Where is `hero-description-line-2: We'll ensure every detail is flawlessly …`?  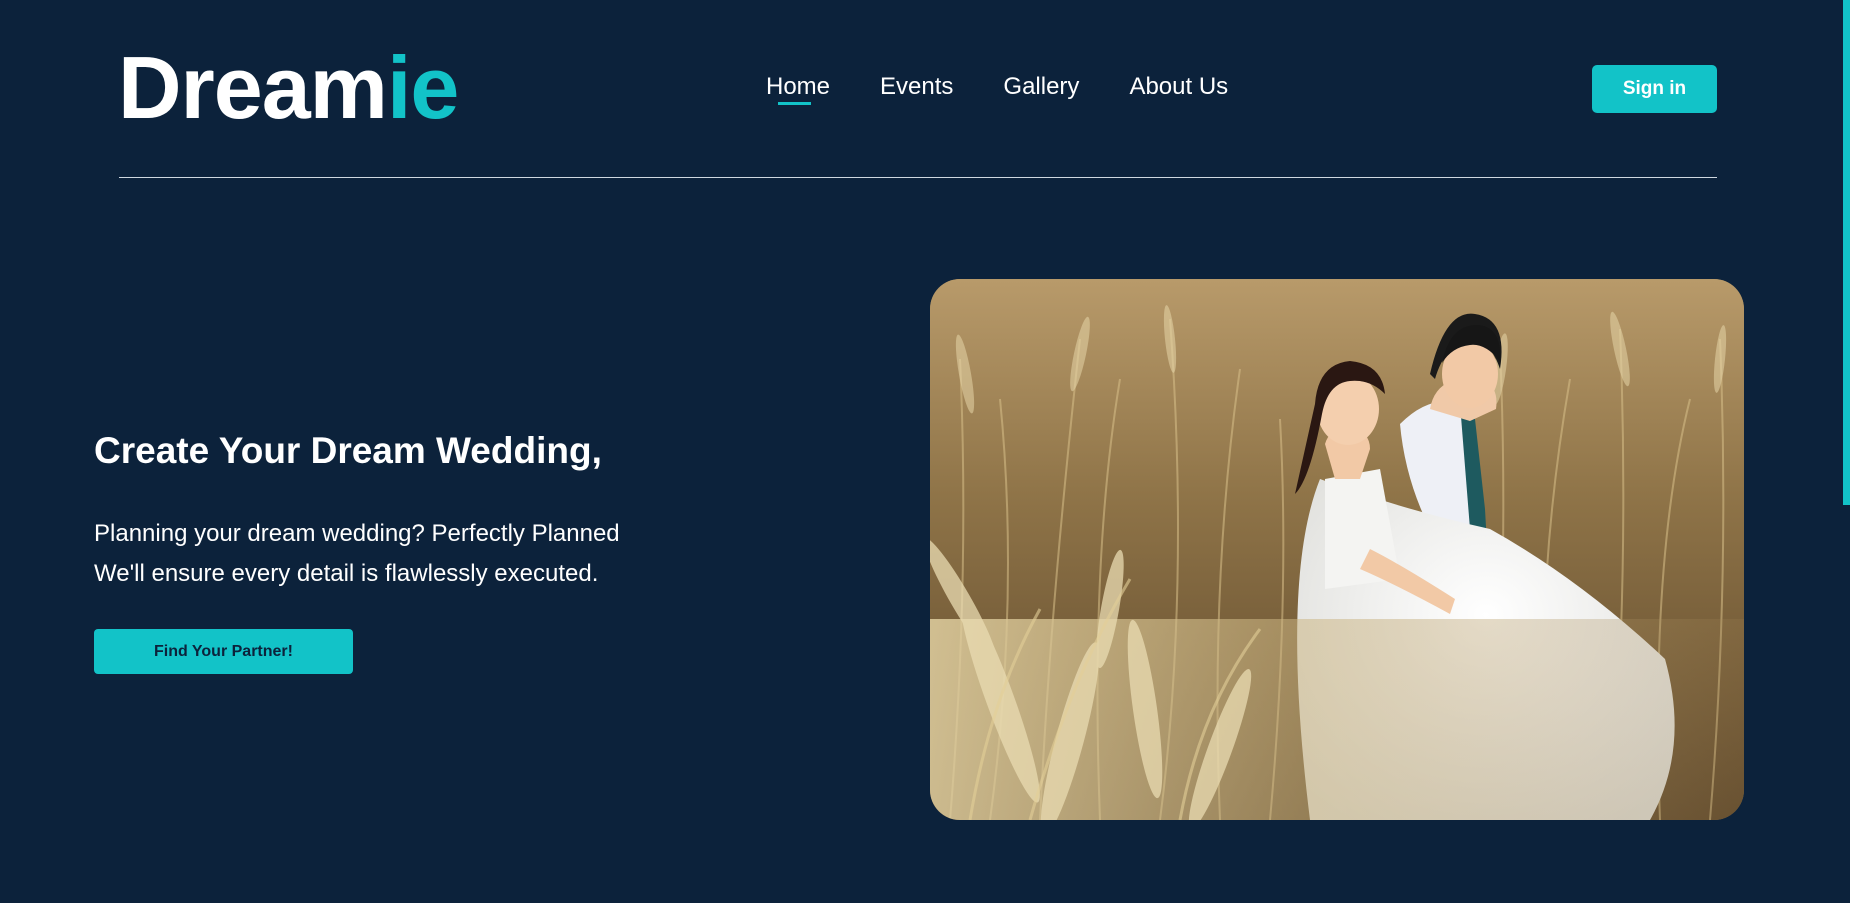 hero-description-line-2: We'll ensure every detail is flawlessly … is located at coordinates (346, 573).